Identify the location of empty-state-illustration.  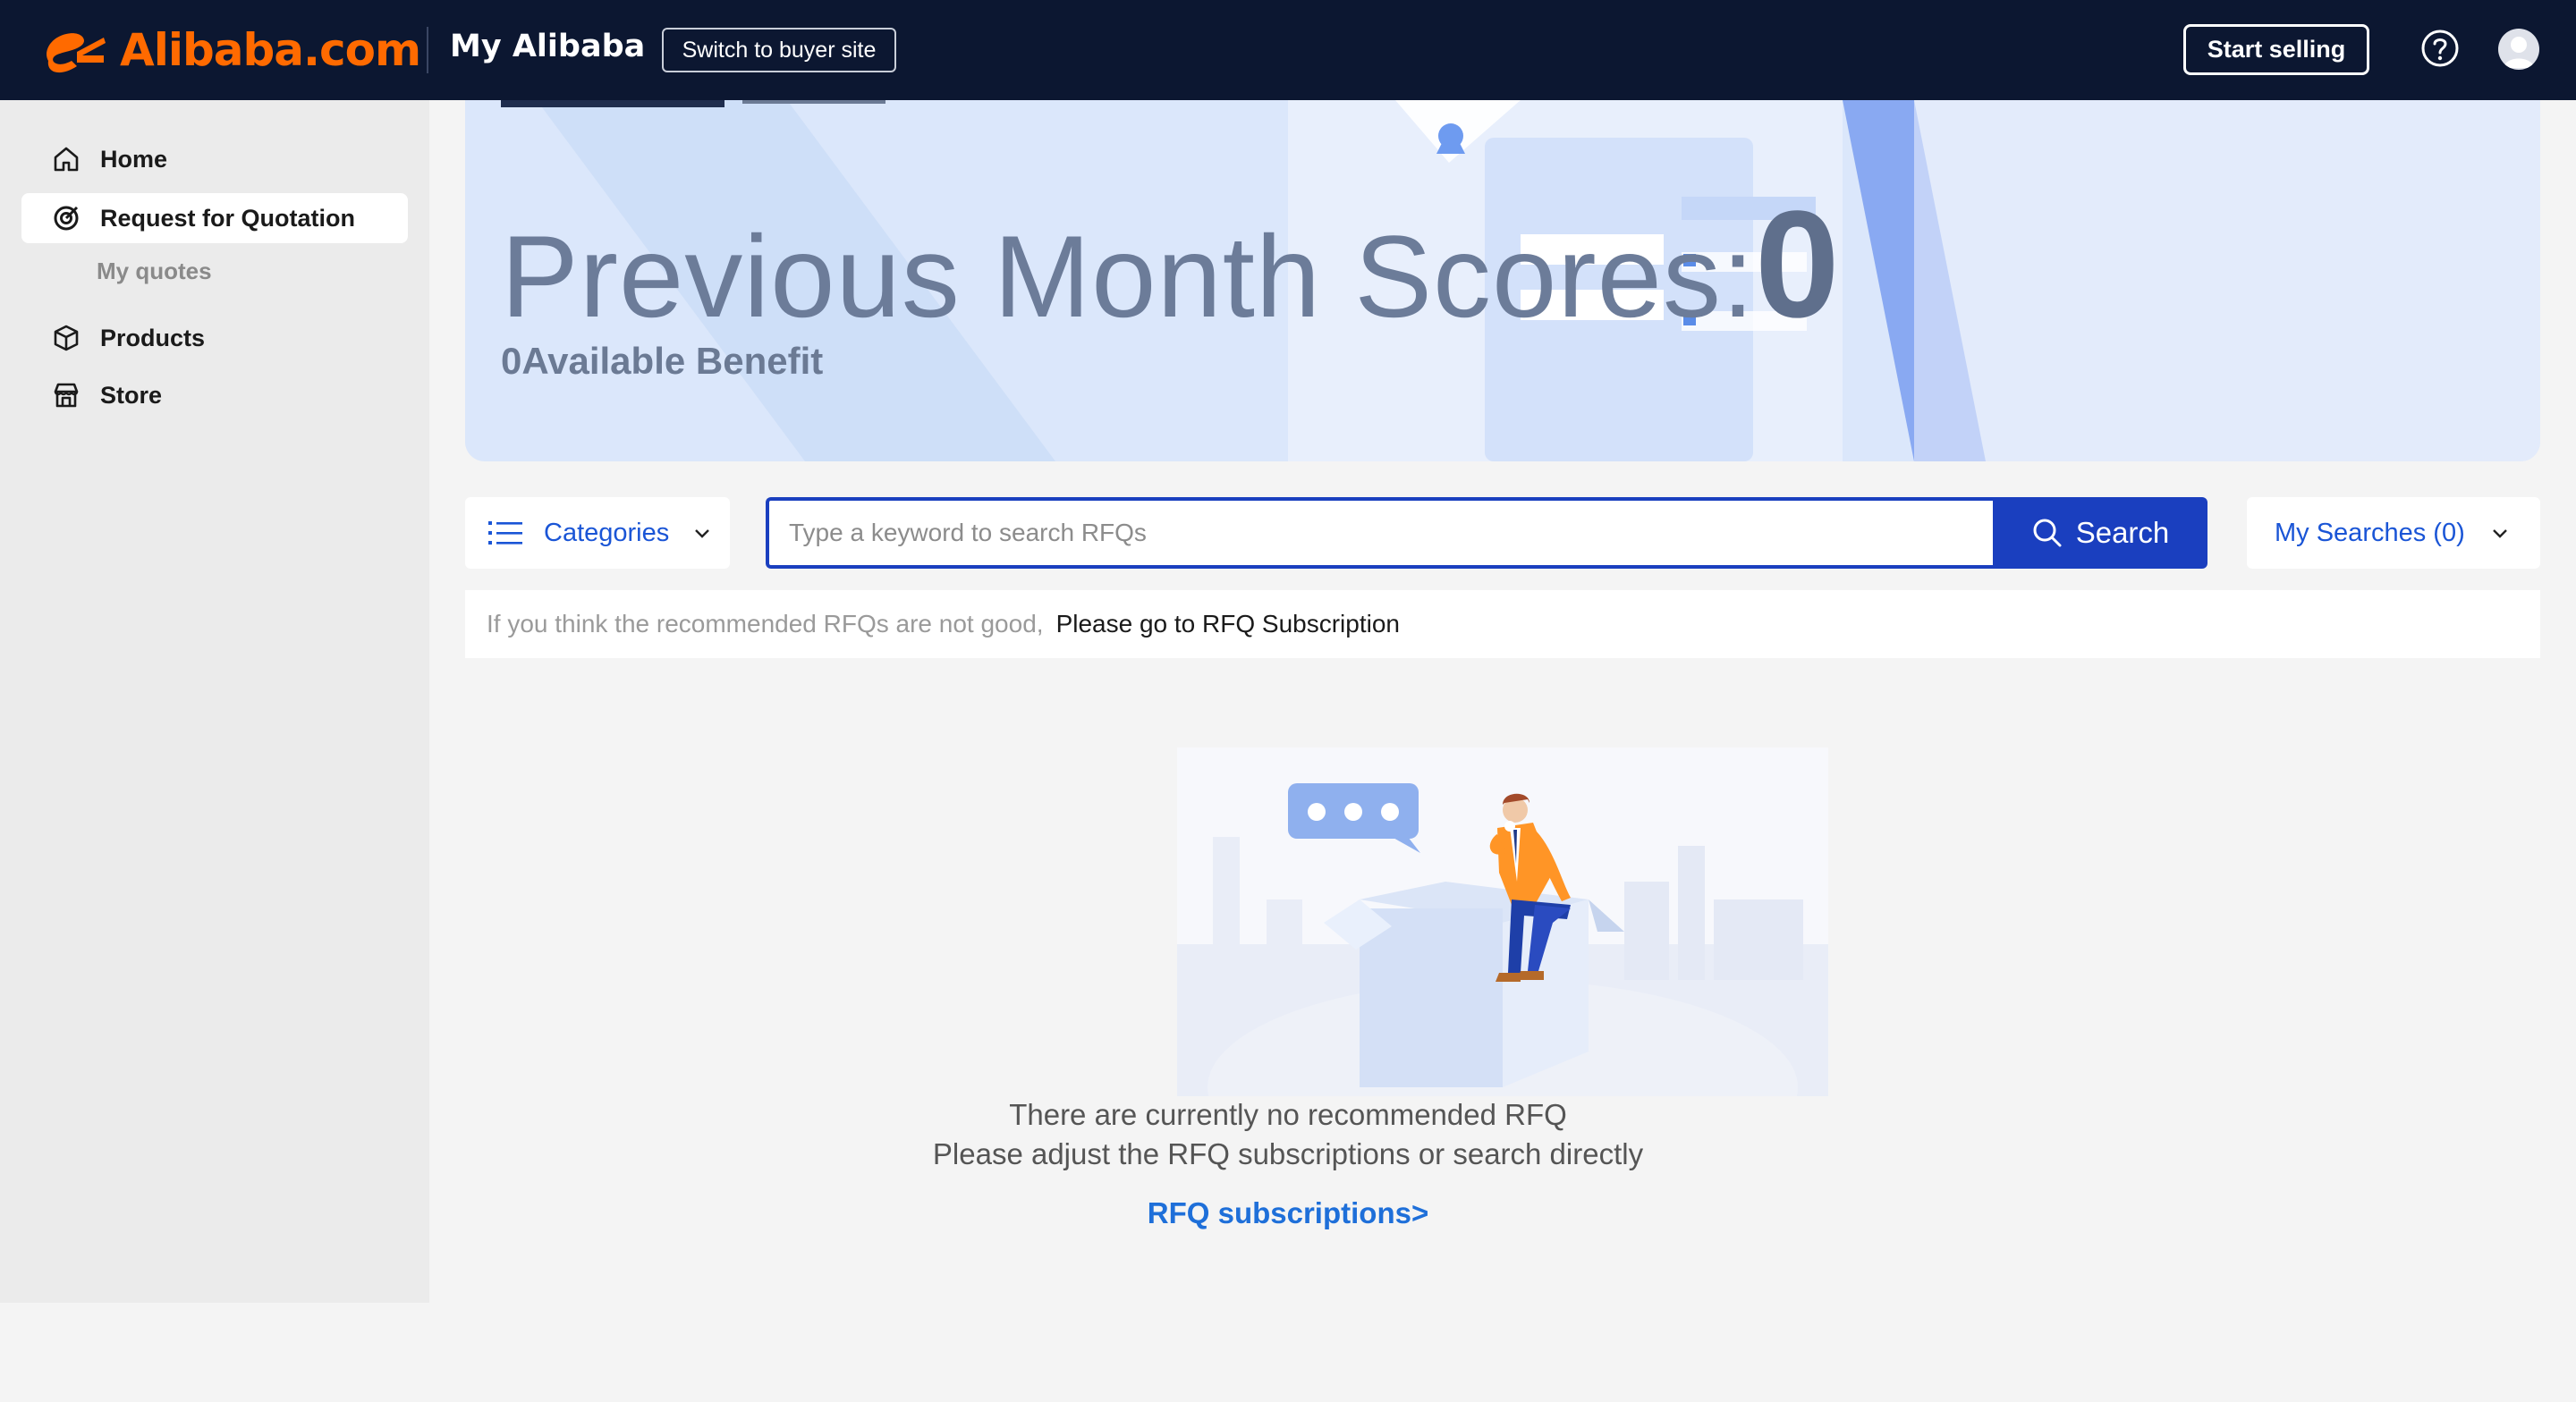
(1502, 921).